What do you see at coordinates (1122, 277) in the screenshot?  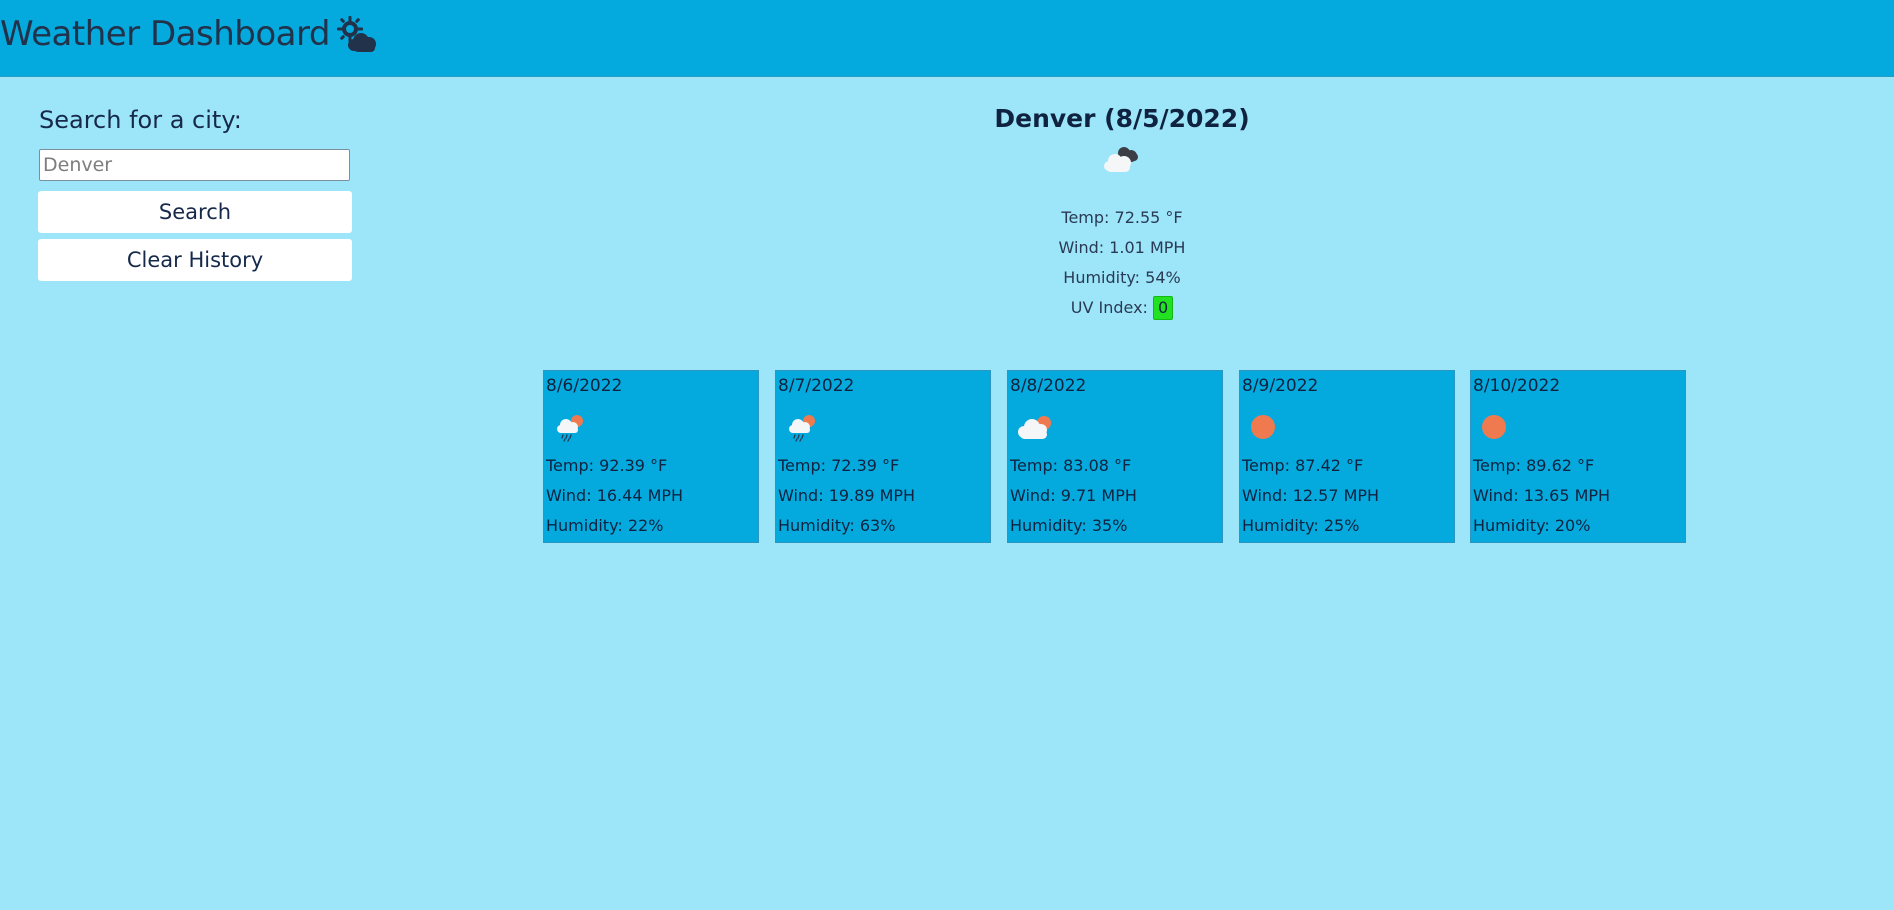 I see `current-humidity: Humidity: 54%` at bounding box center [1122, 277].